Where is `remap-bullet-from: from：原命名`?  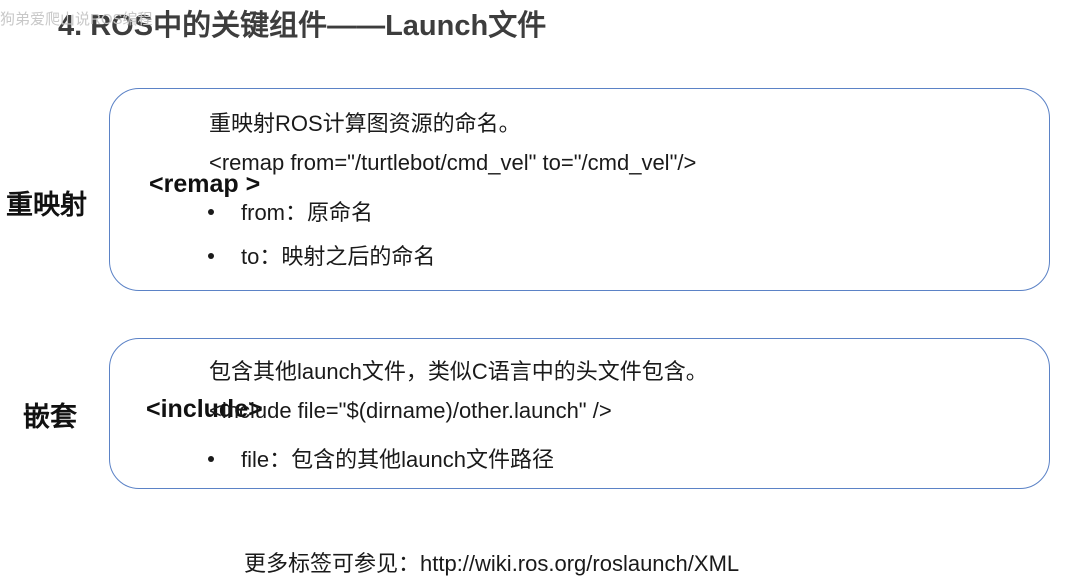
remap-bullet-from: from：原命名 is located at coordinates (290, 211).